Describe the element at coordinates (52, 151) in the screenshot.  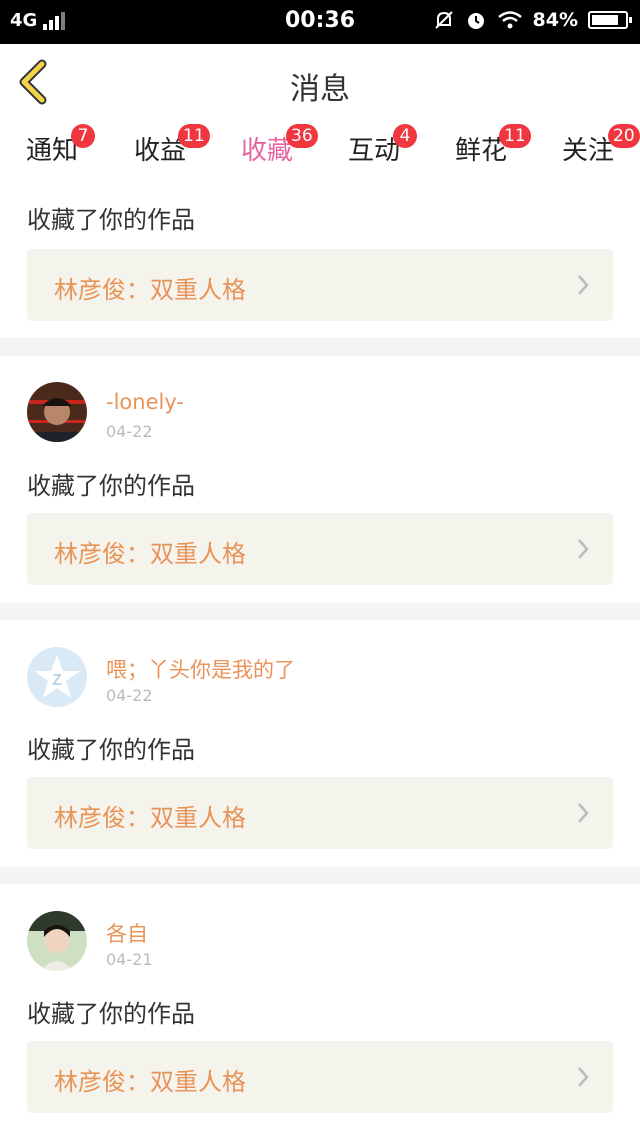
I see `tab-label: 通知` at that location.